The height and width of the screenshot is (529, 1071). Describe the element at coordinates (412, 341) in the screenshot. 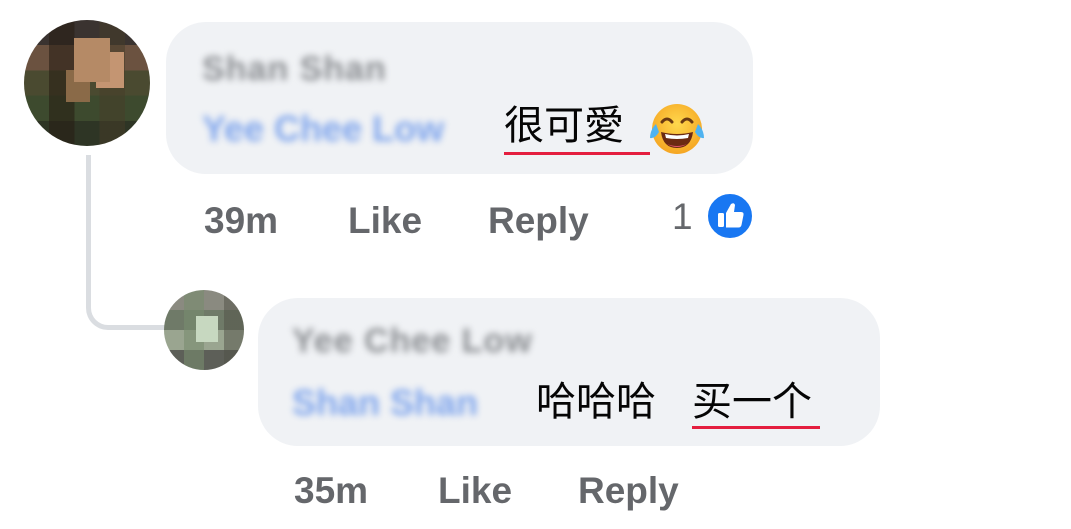

I see `comment-author-name: Yee Chee Low` at that location.